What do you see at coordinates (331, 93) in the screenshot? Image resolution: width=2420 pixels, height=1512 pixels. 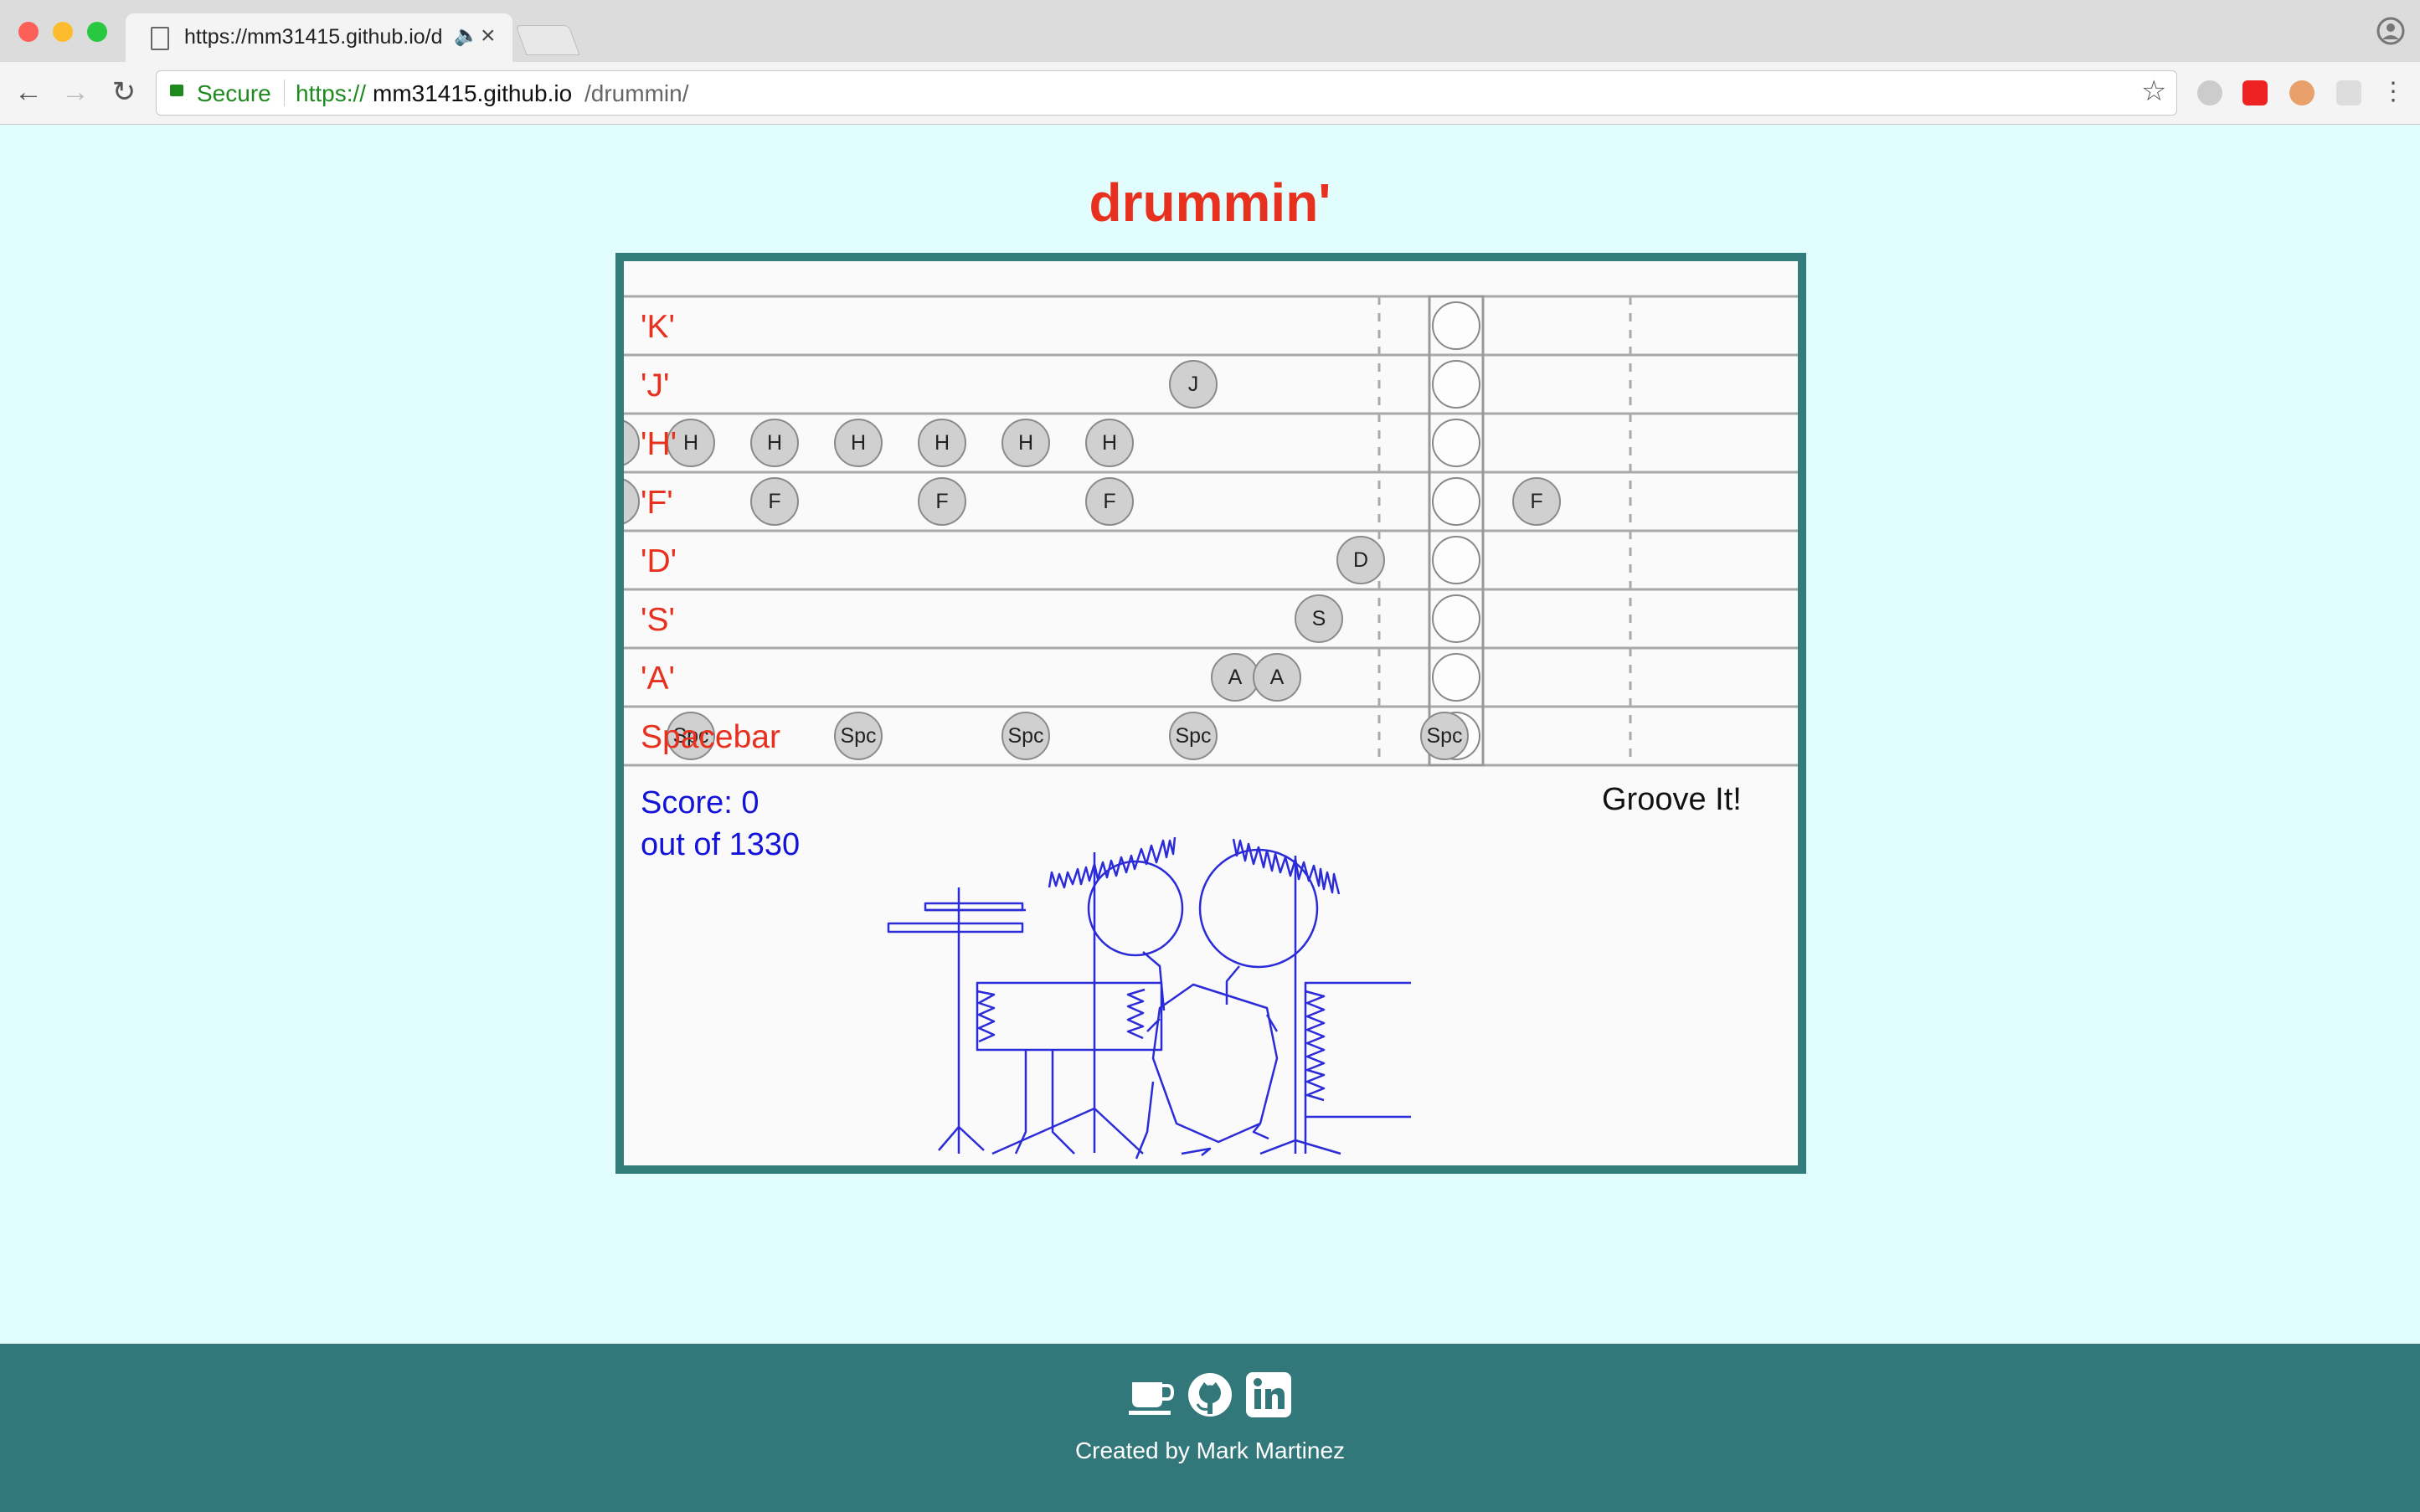 I see `url-scheme: https://` at bounding box center [331, 93].